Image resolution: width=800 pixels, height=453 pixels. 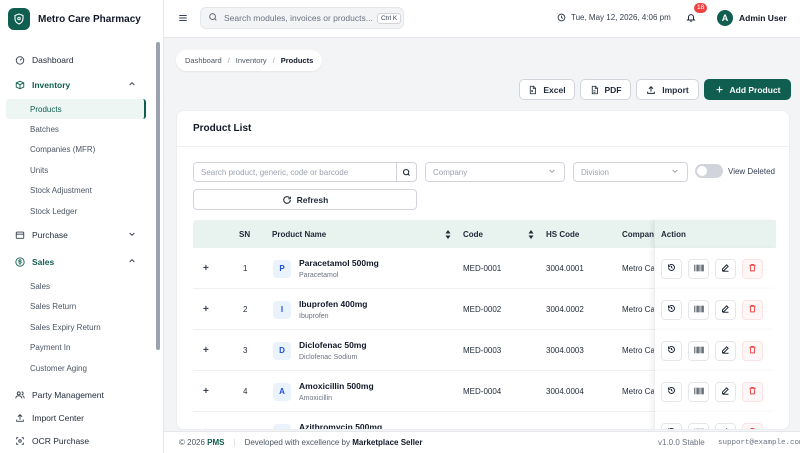 What do you see at coordinates (76, 191) in the screenshot?
I see `sidebar-item-stock-adjustment: Stock Adjustment` at bounding box center [76, 191].